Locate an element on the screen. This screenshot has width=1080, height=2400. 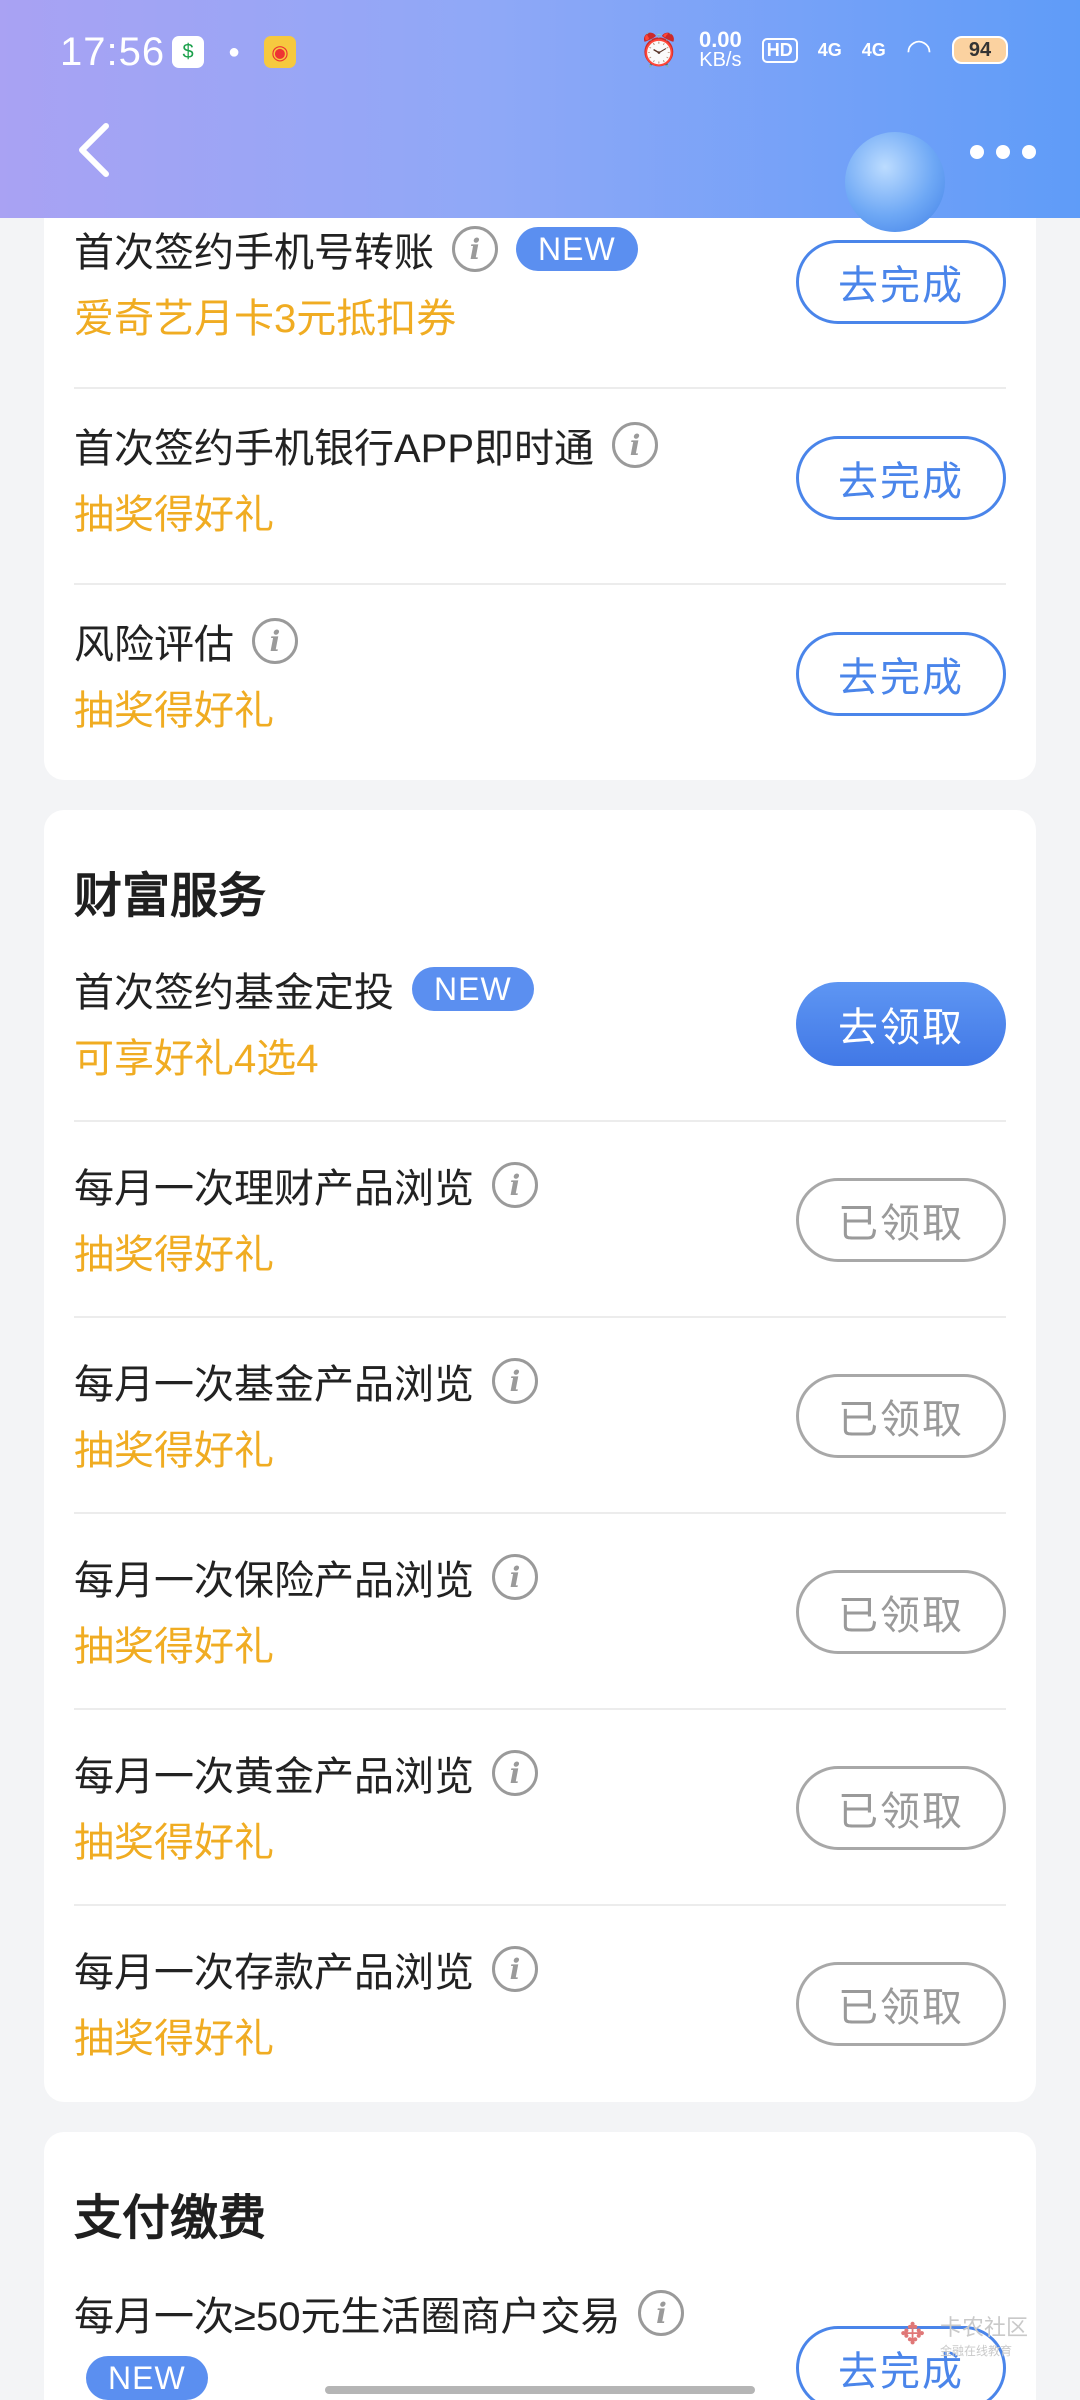
home-indicator is located at coordinates (540, 2390).